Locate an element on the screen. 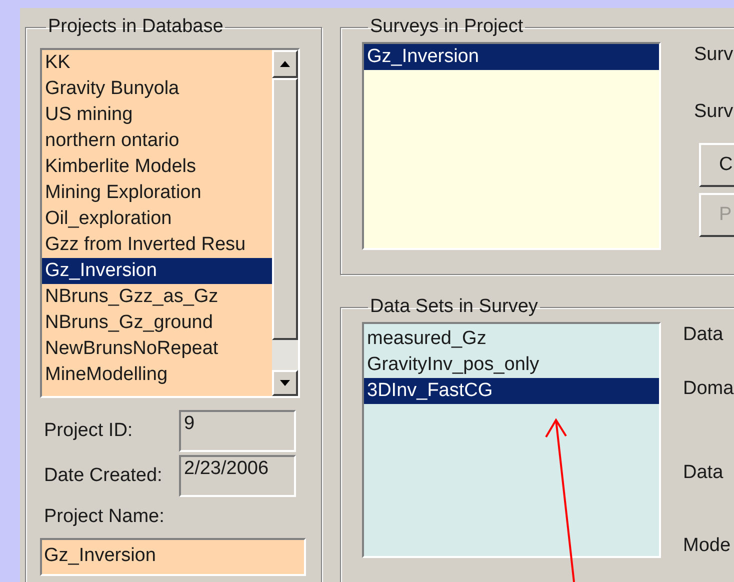 The image size is (734, 582). scroll-thumb is located at coordinates (285, 209).